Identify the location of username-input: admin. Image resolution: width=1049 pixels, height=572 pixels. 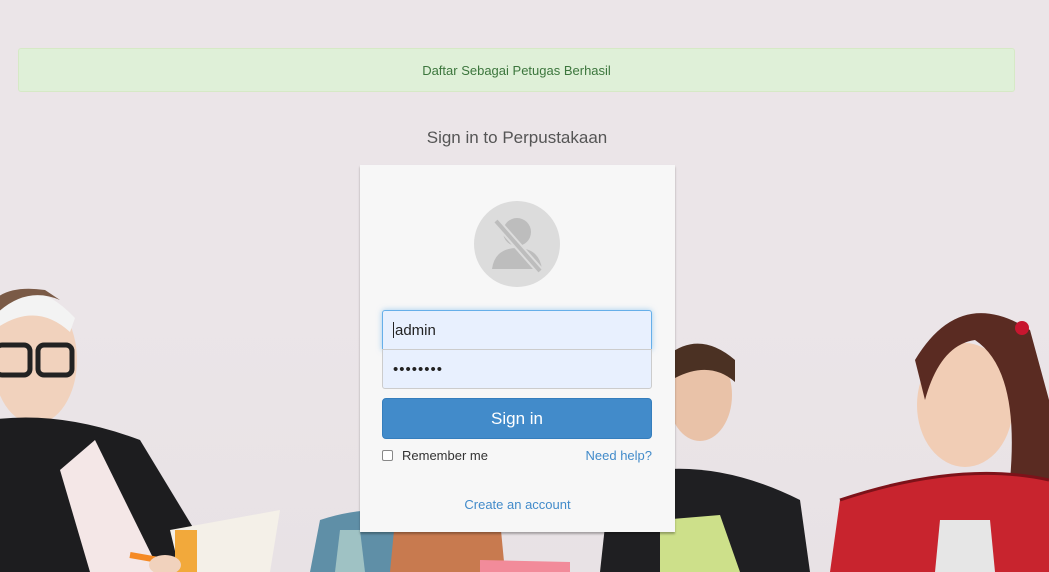
(517, 330).